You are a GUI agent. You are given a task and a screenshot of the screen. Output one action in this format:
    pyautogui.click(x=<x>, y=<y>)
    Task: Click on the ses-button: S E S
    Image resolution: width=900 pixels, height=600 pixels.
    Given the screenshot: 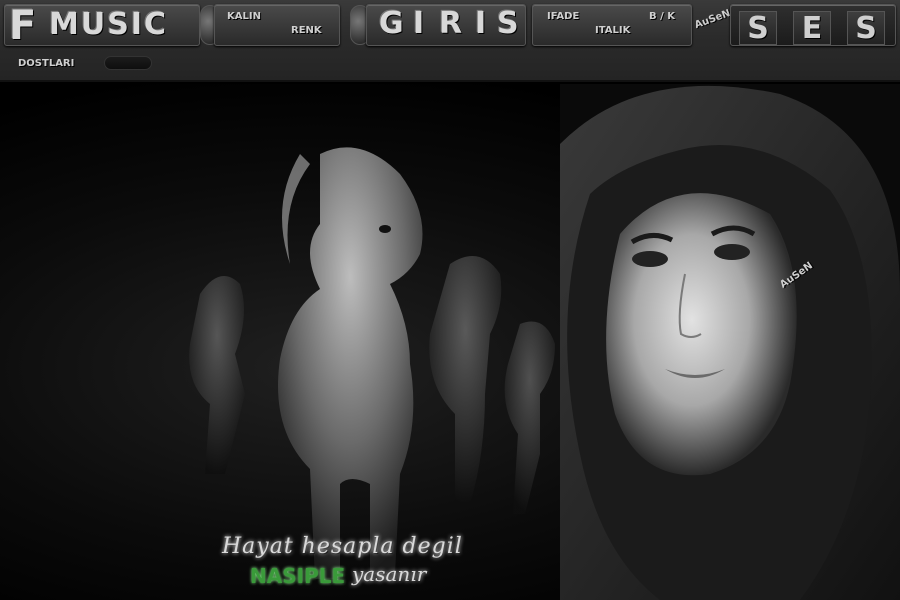 What is the action you would take?
    pyautogui.click(x=813, y=25)
    